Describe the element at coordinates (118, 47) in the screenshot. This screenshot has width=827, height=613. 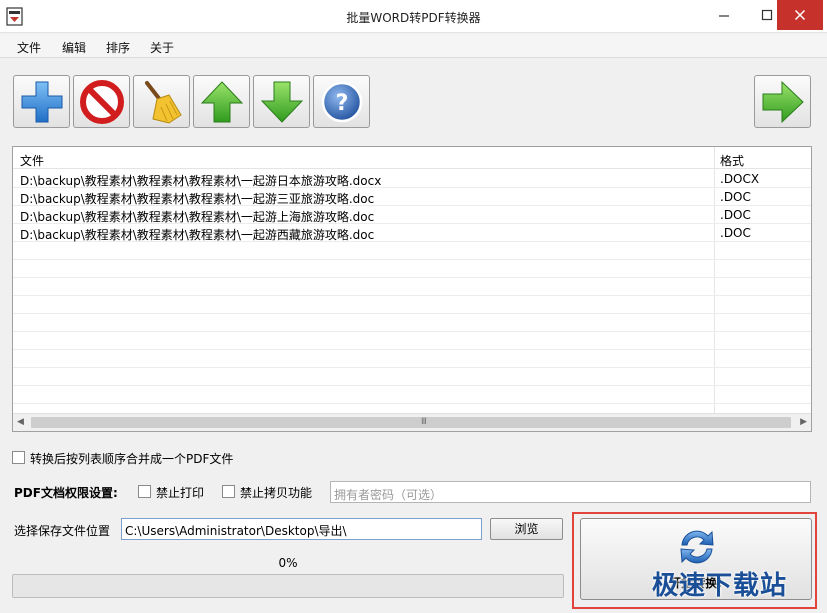
I see `menu-sort: 排序` at that location.